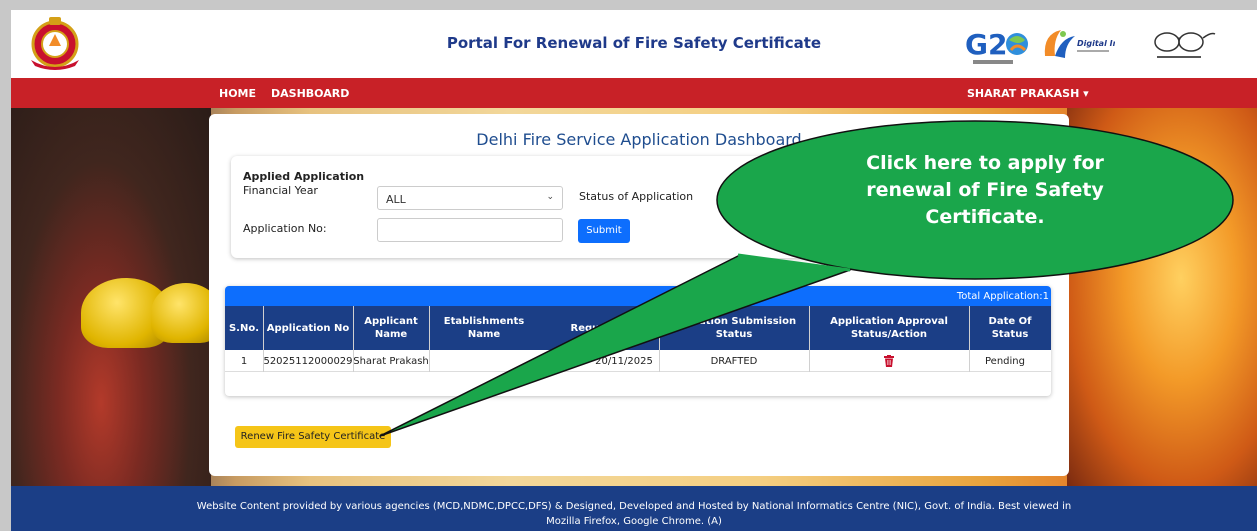 This screenshot has height=531, width=1257. I want to click on cell-date-of-status: Pending, so click(1005, 361).